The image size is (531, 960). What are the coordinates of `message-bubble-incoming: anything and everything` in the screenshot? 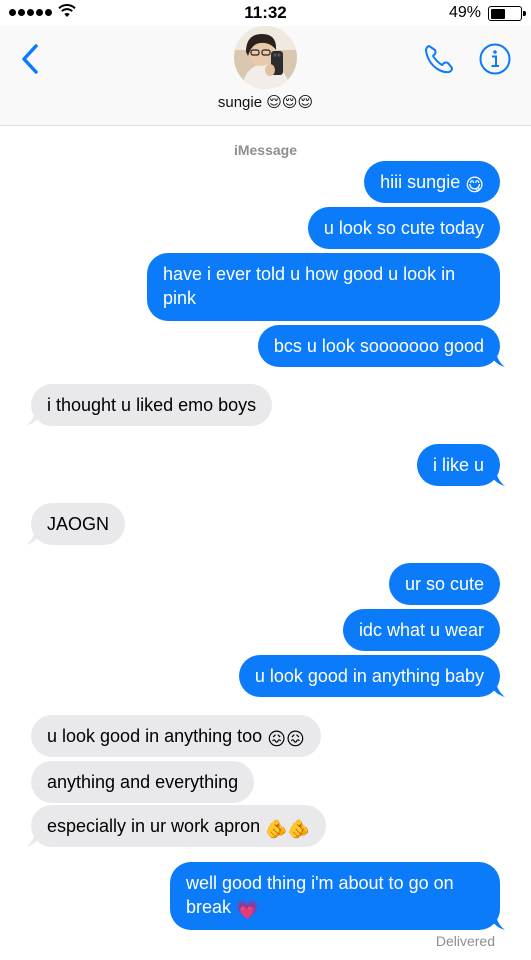 It's located at (143, 782).